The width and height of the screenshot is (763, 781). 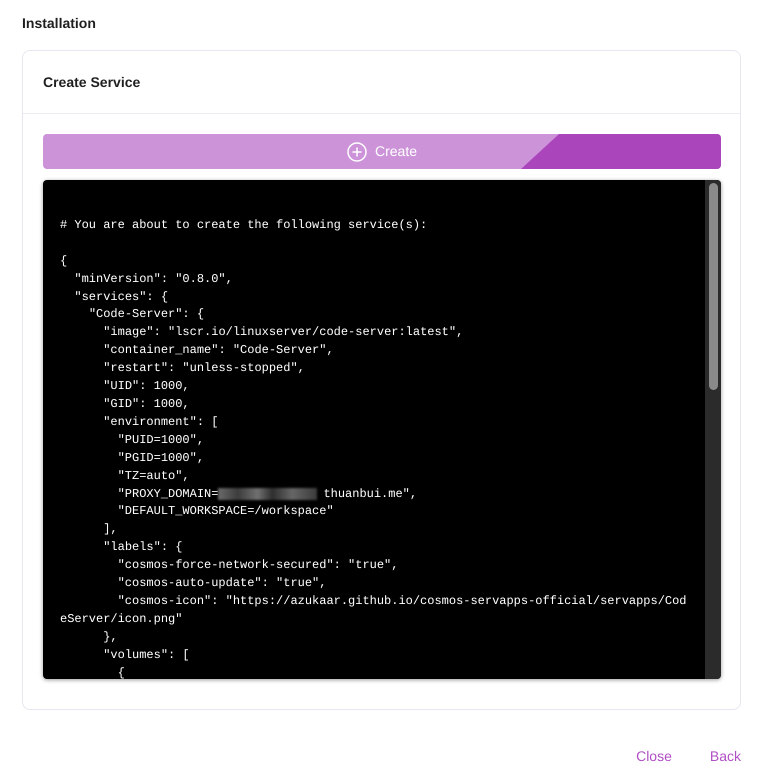 What do you see at coordinates (382, 151) in the screenshot?
I see `create-button: Create` at bounding box center [382, 151].